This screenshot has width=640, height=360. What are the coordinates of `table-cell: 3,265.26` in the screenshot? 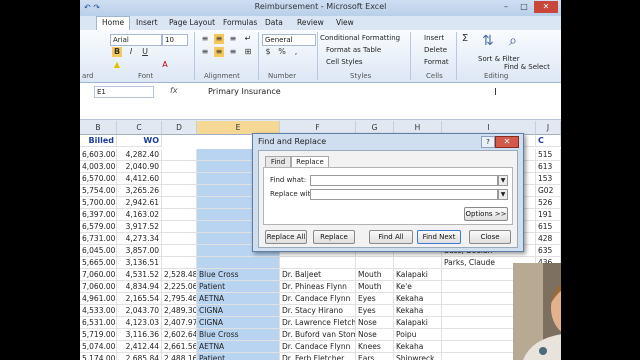 It's located at (139, 191).